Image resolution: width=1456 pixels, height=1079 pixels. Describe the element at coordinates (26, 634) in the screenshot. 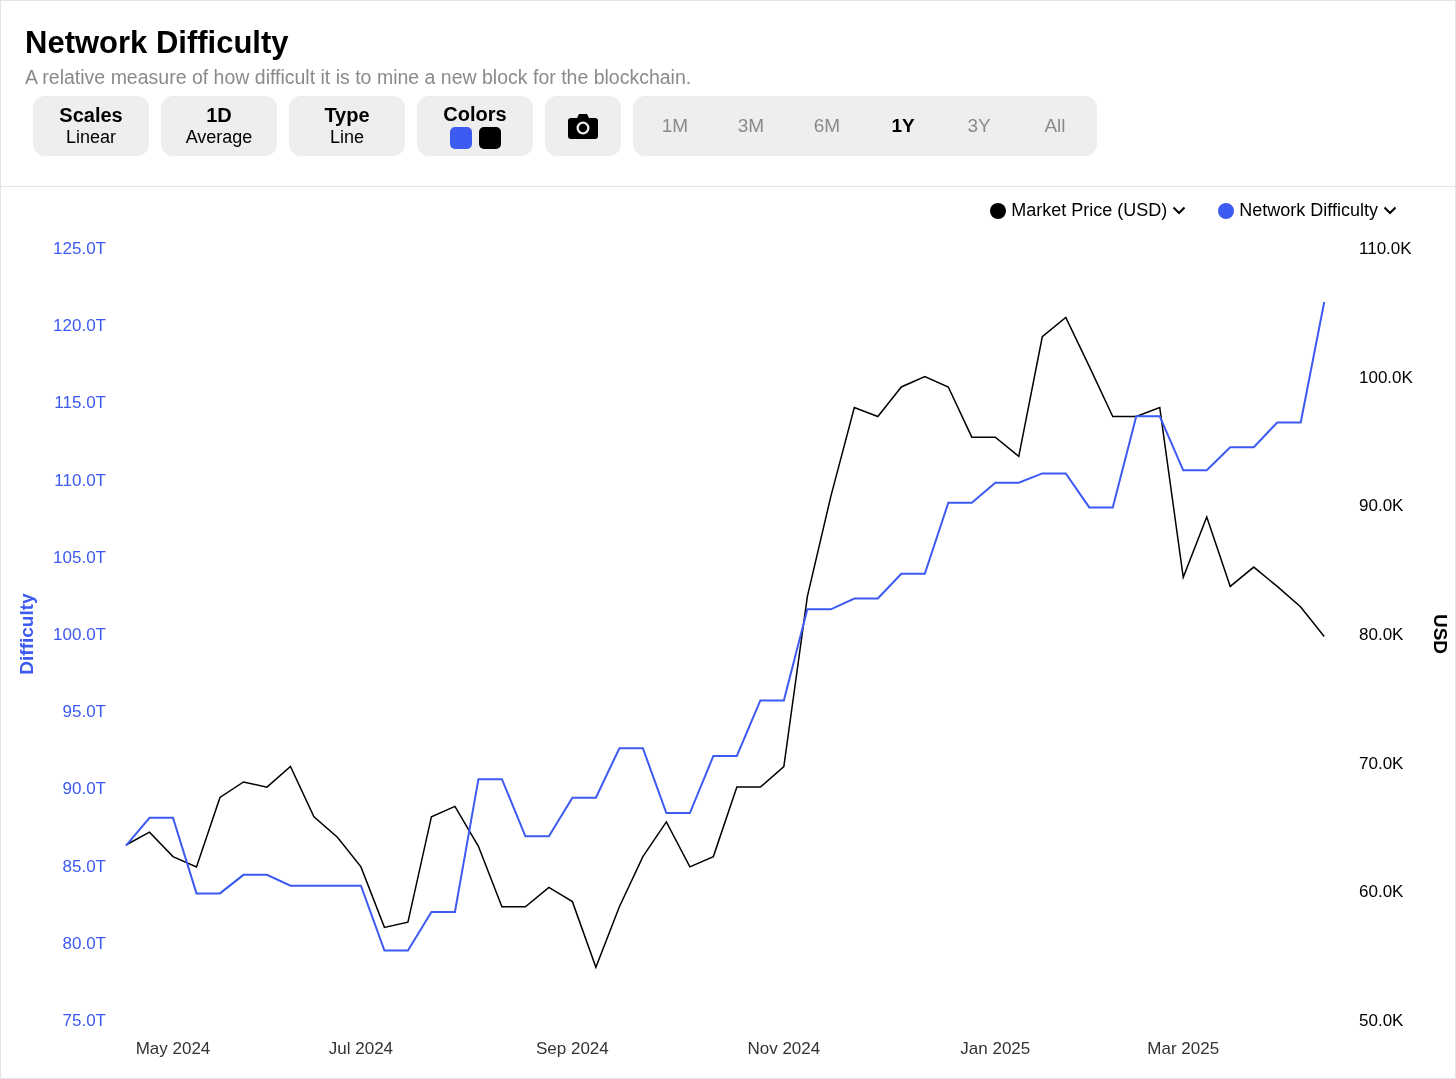

I see `y-axis-title: Difficulty` at that location.